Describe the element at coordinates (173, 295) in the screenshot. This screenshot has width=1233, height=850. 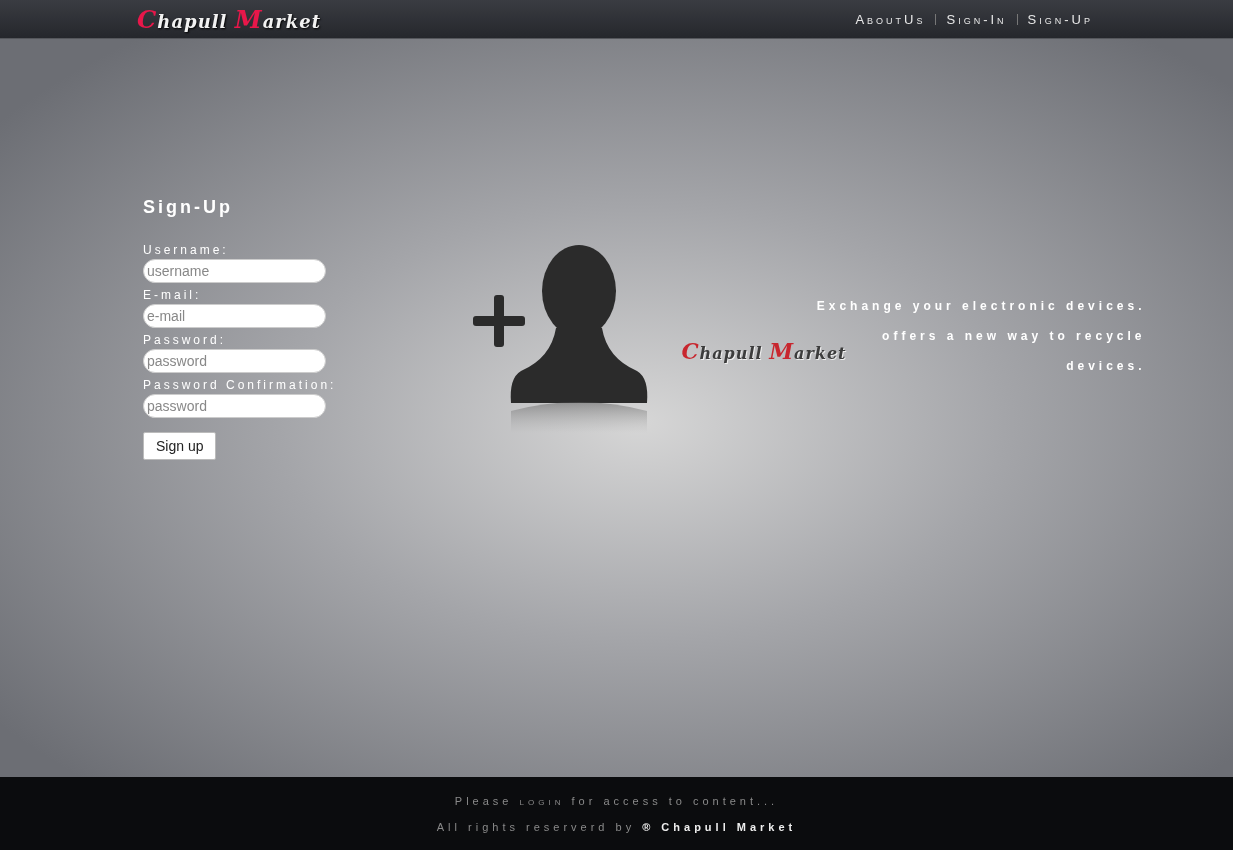
I see `field-label: E-mail:` at that location.